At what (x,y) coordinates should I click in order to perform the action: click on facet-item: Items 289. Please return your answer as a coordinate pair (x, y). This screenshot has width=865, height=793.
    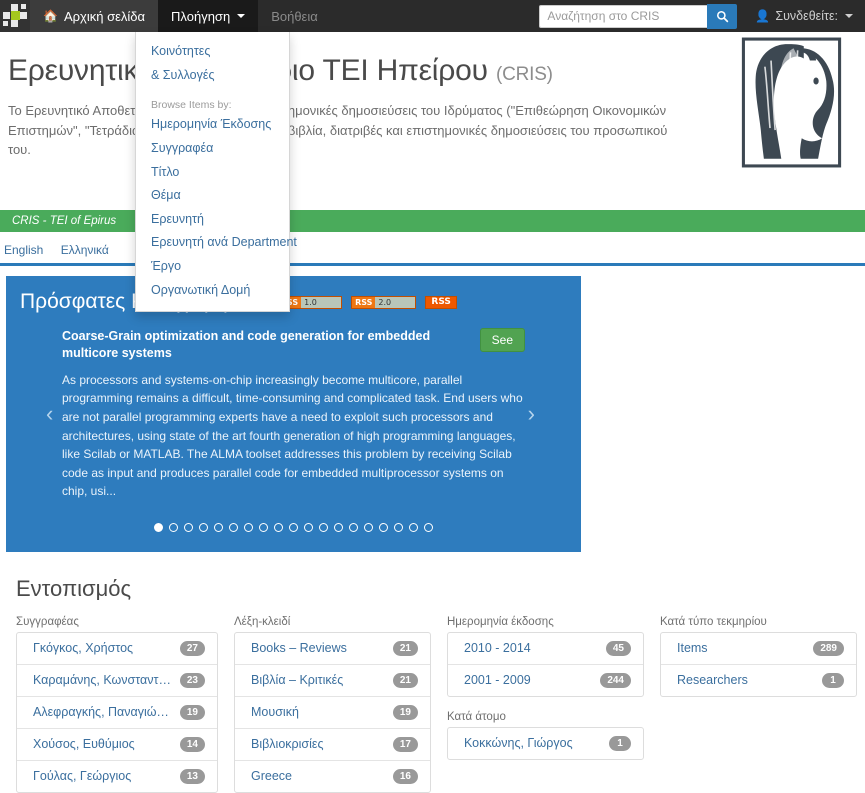
    Looking at the image, I should click on (758, 649).